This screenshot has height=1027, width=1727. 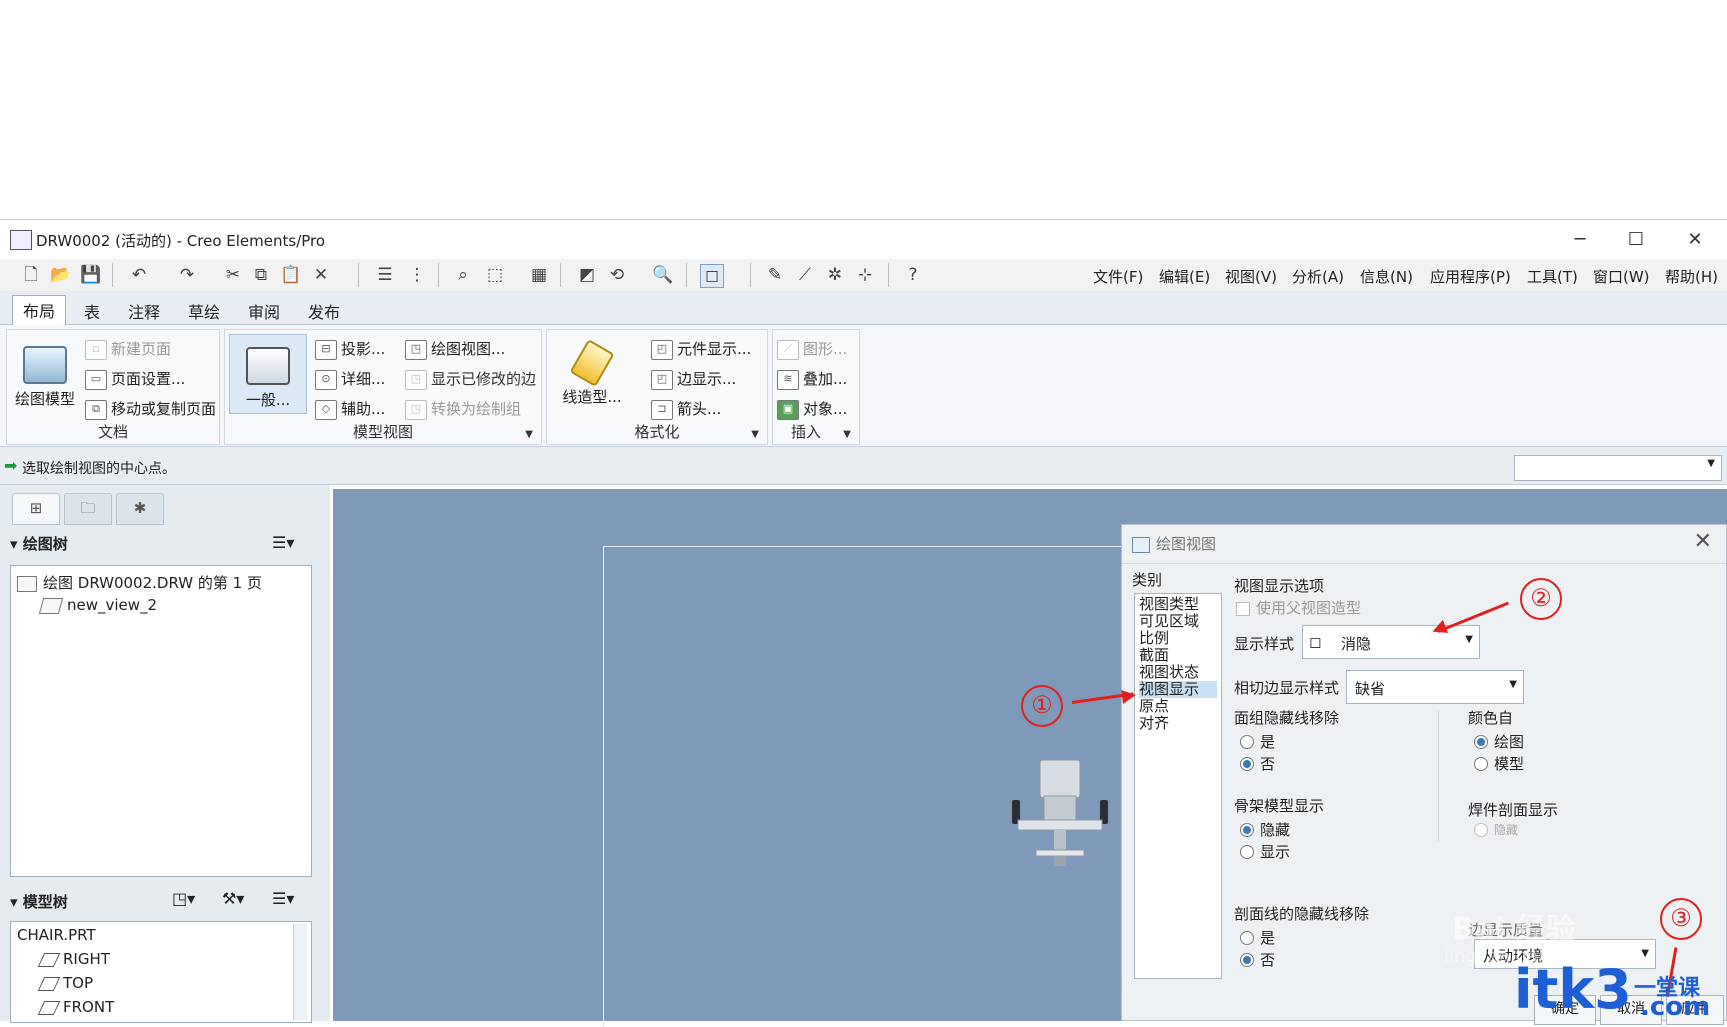 What do you see at coordinates (128, 349) in the screenshot?
I see `new-page-button: ▫ 新建页面` at bounding box center [128, 349].